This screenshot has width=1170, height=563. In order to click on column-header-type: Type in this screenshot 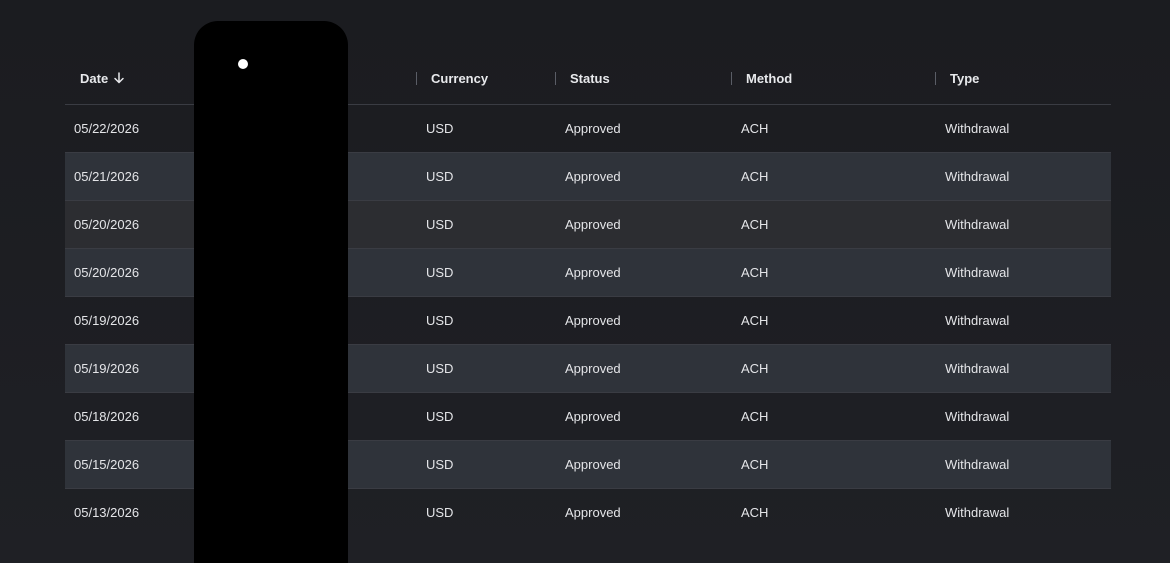, I will do `click(957, 79)`.